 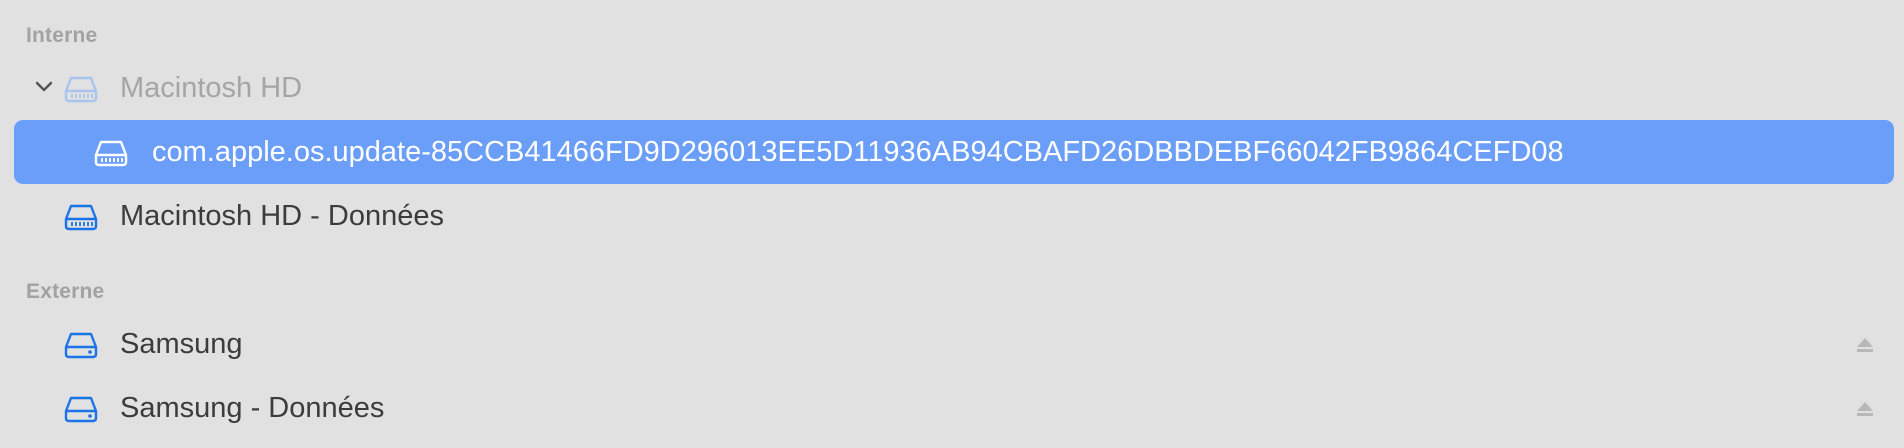 What do you see at coordinates (954, 344) in the screenshot?
I see `sidebar-item-samsung: Samsung` at bounding box center [954, 344].